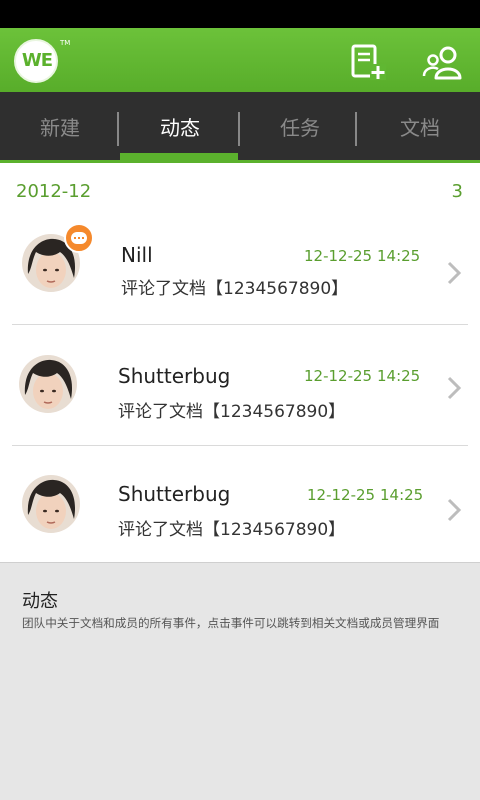 The width and height of the screenshot is (480, 800). I want to click on tab-activity: 动态, so click(180, 126).